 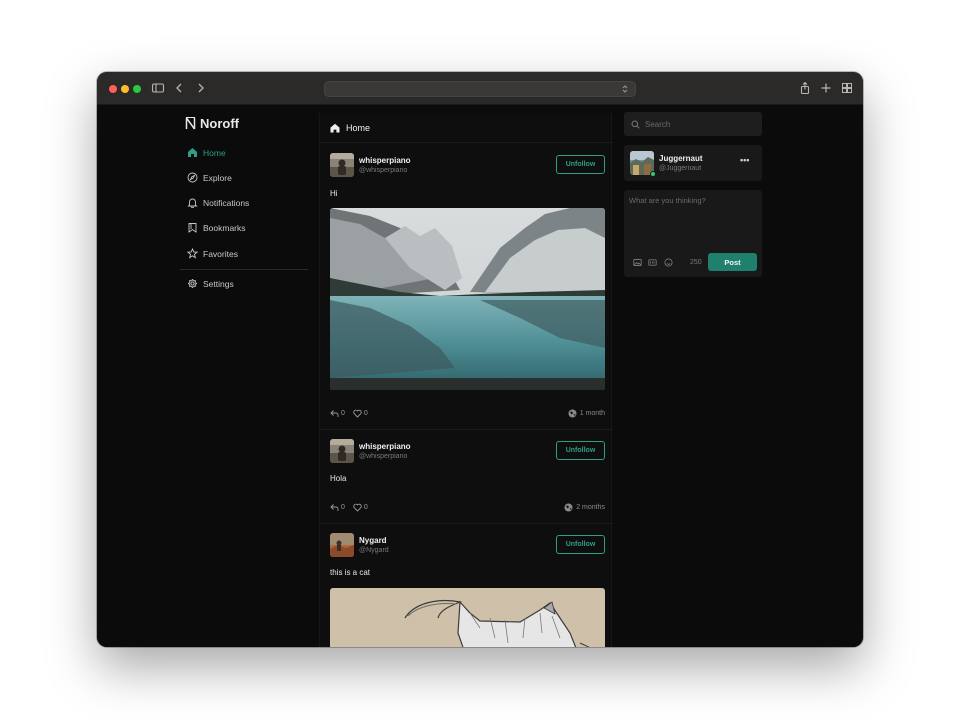 I want to click on chevron-updown-icon, so click(x=625, y=89).